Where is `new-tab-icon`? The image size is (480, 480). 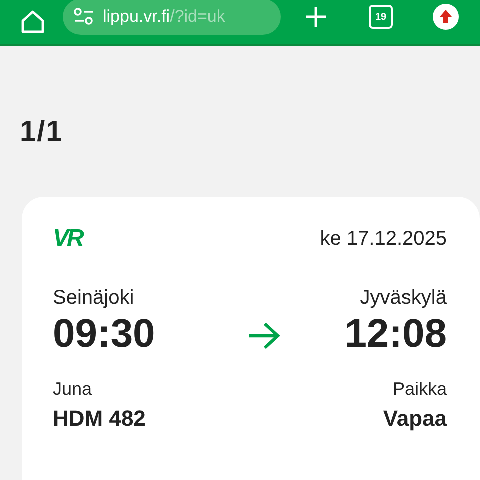 new-tab-icon is located at coordinates (316, 17).